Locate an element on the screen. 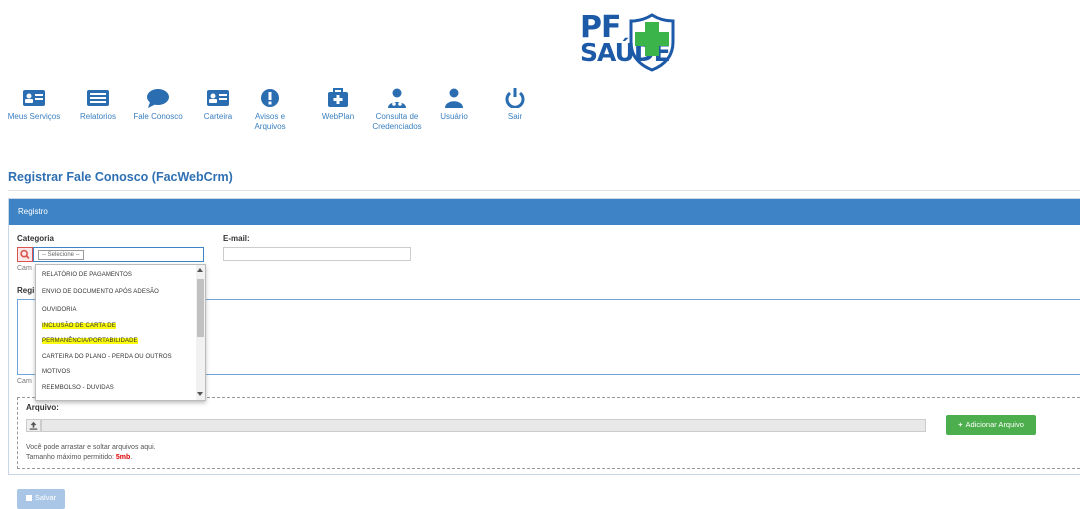 This screenshot has height=509, width=1080. scroll-down-arrow-icon is located at coordinates (200, 394).